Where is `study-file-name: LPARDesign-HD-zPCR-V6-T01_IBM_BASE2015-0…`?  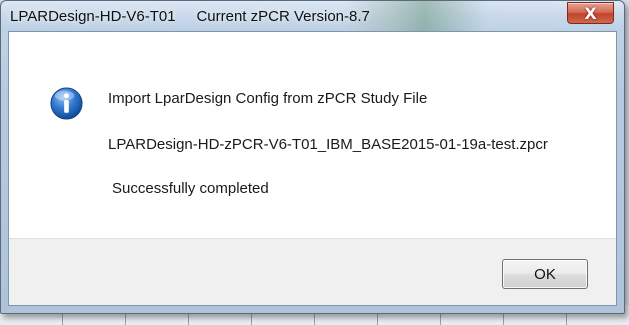
study-file-name: LPARDesign-HD-zPCR-V6-T01_IBM_BASE2015-0… is located at coordinates (328, 144).